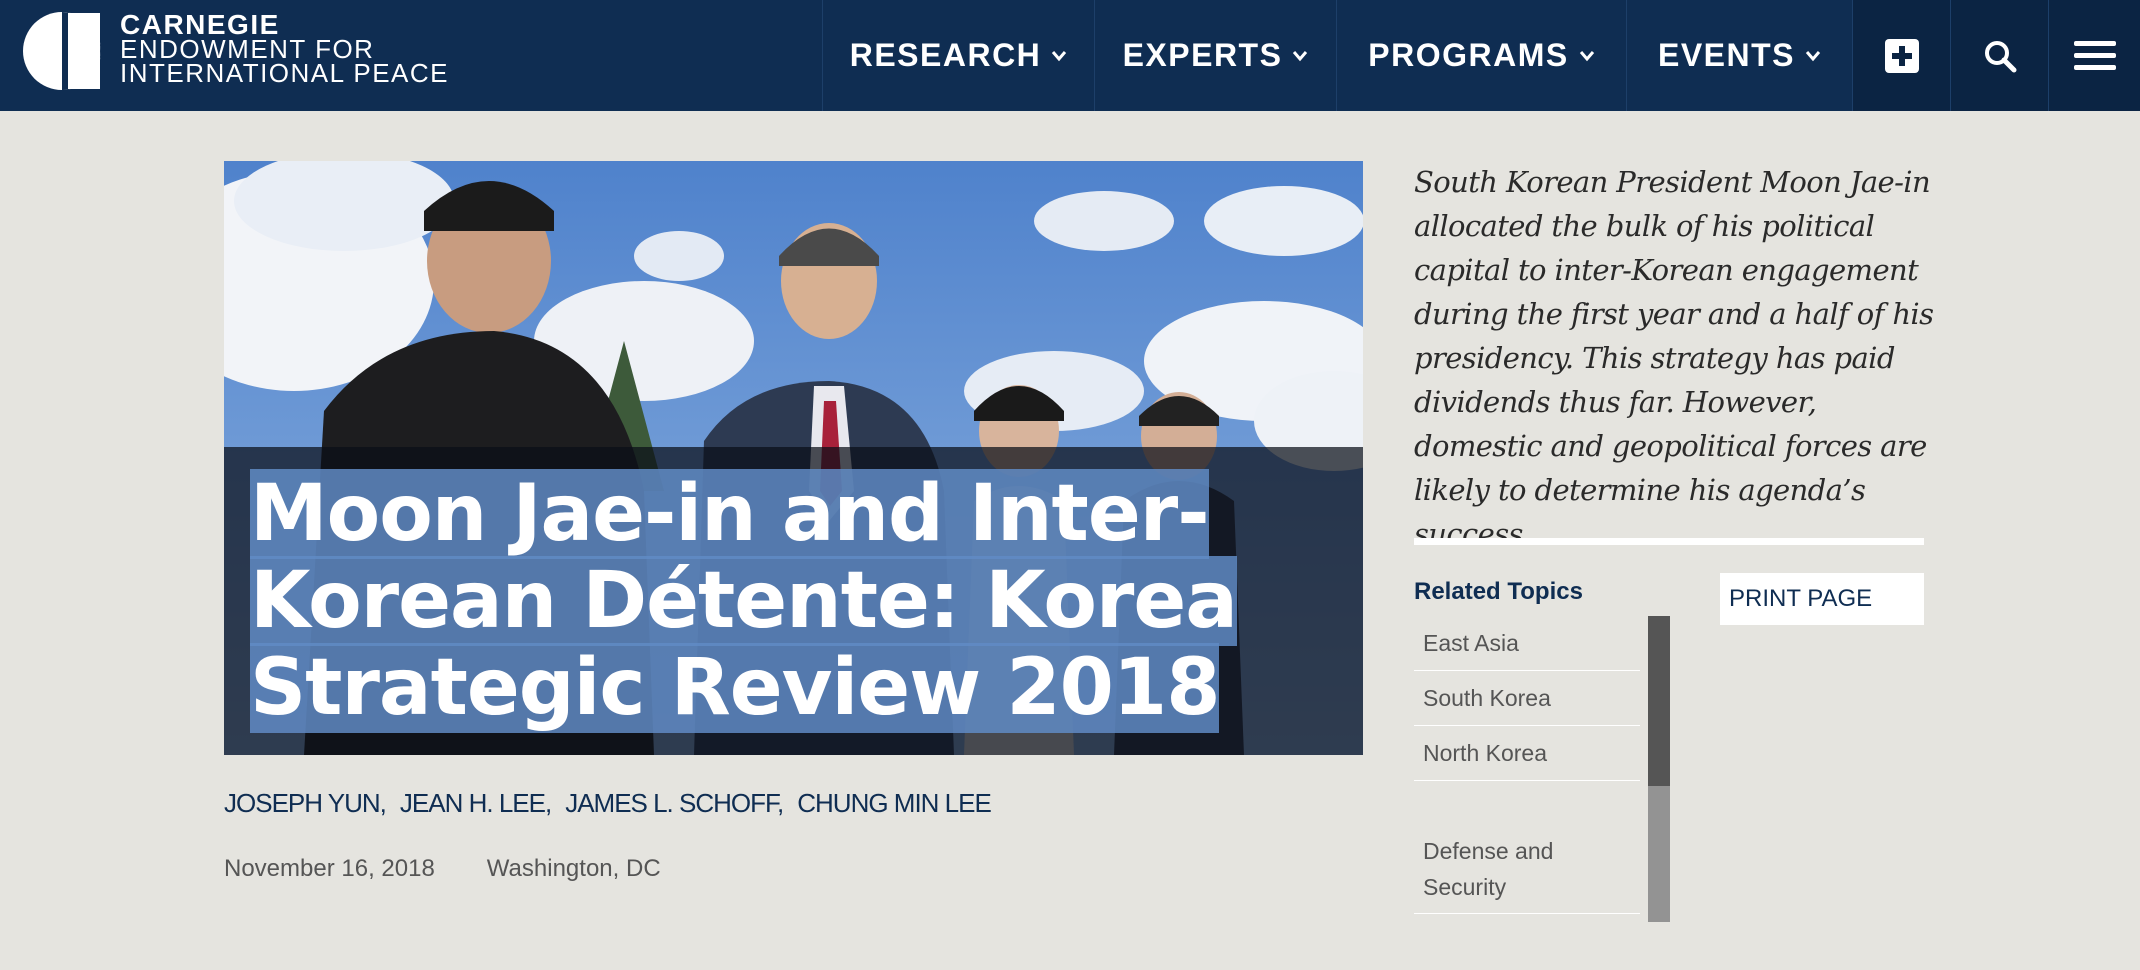 This screenshot has width=2140, height=970. I want to click on author-link: JAMES L. SCHOFF,, so click(674, 803).